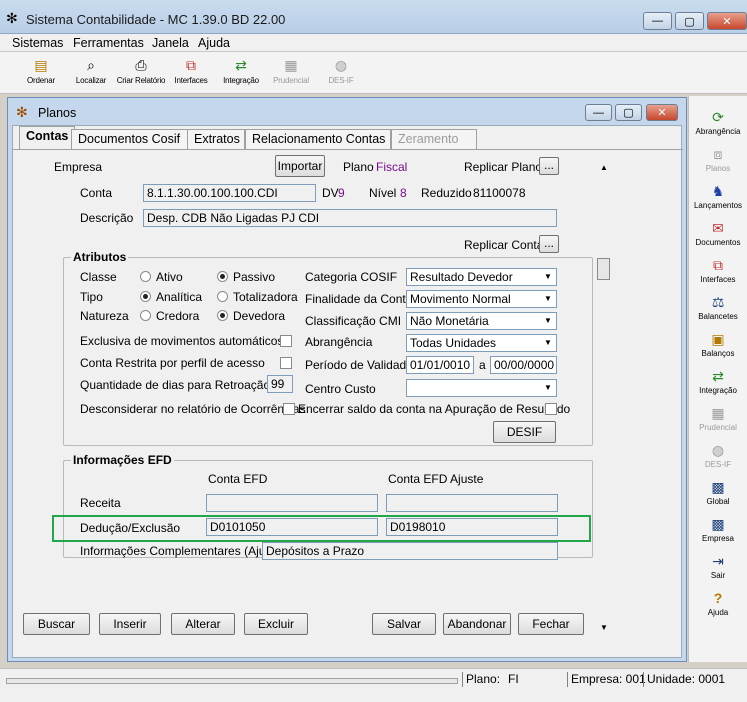  Describe the element at coordinates (628, 112) in the screenshot. I see `planos-maximize-button: ▢` at that location.